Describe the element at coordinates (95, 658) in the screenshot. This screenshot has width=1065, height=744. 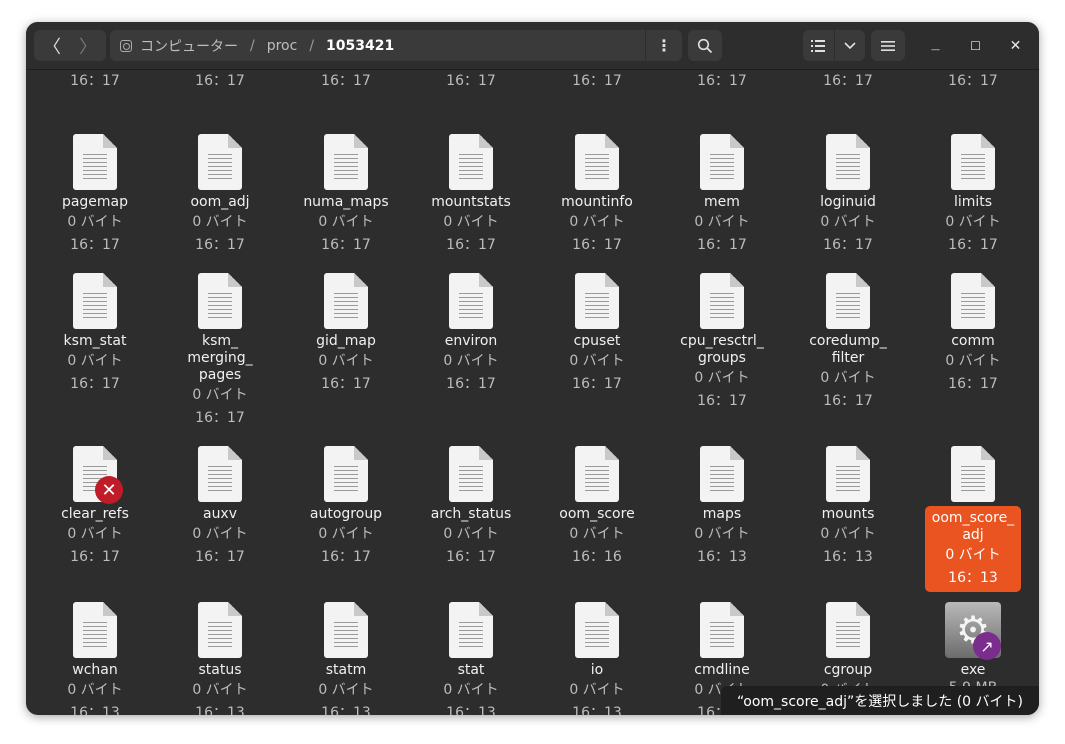
I see `file-item: wchan 0 バイト 16：13` at that location.